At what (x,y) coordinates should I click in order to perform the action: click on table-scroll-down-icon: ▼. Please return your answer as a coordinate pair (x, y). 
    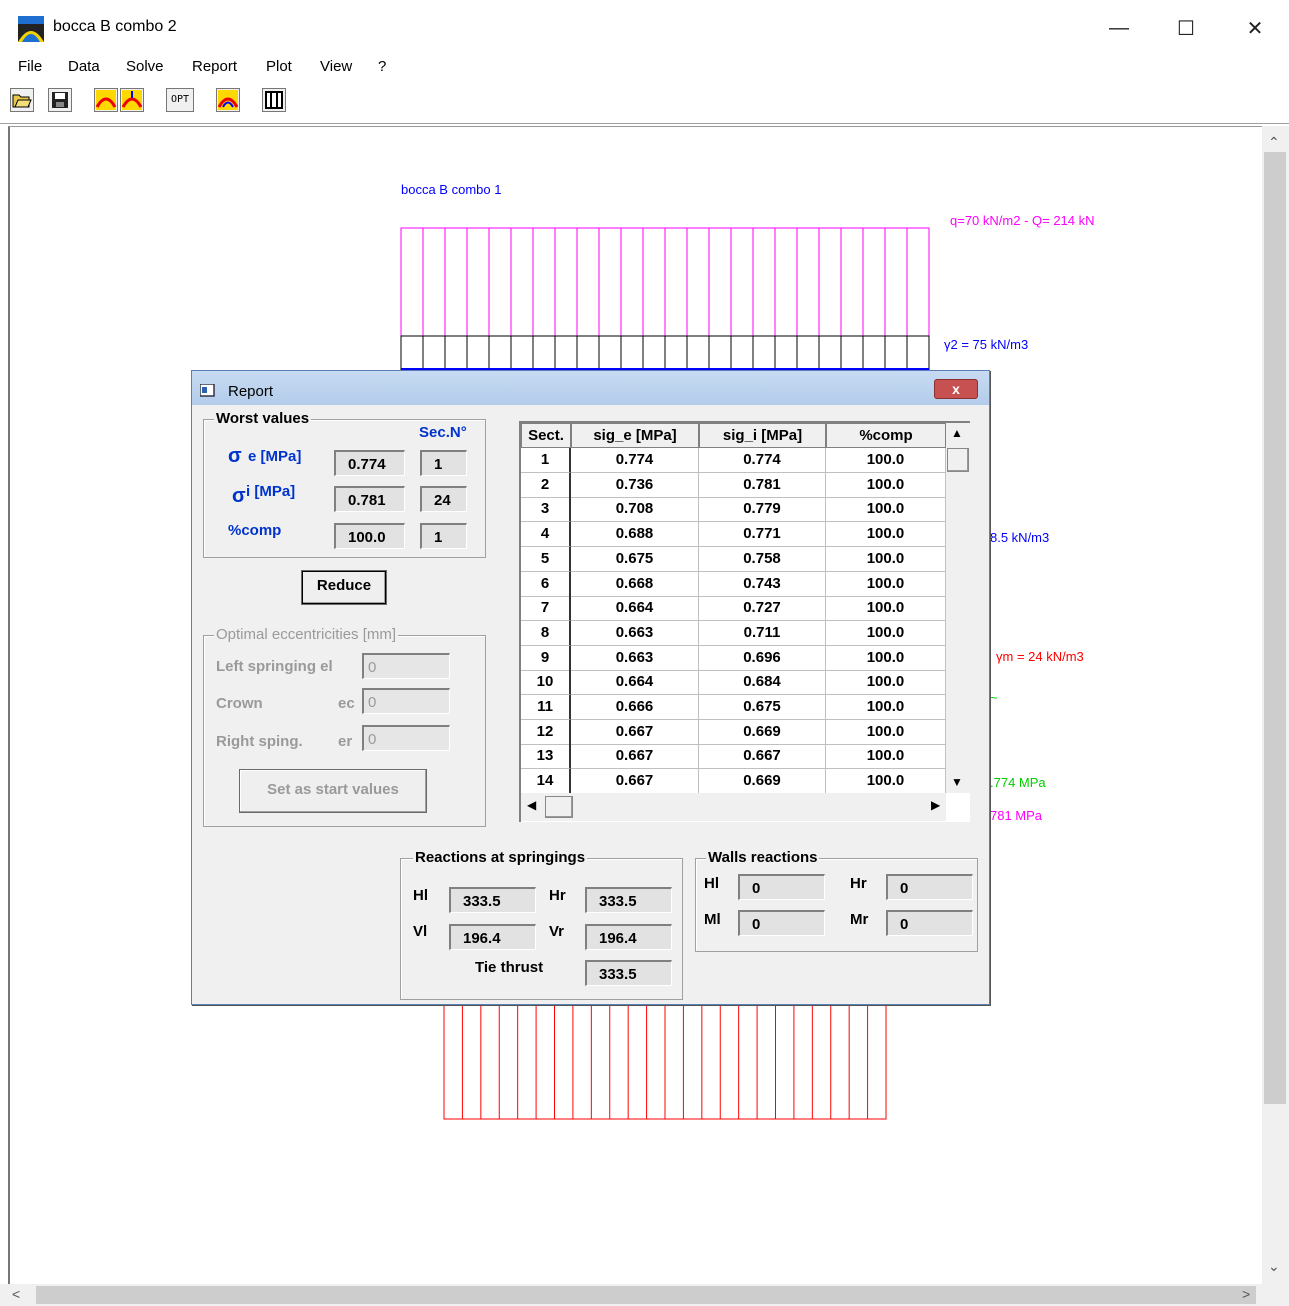
    Looking at the image, I should click on (957, 782).